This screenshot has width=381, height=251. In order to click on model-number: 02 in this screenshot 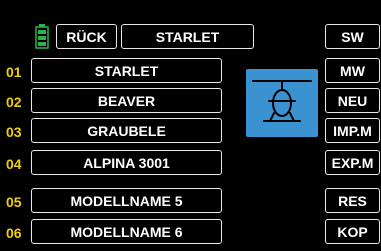, I will do `click(14, 102)`.